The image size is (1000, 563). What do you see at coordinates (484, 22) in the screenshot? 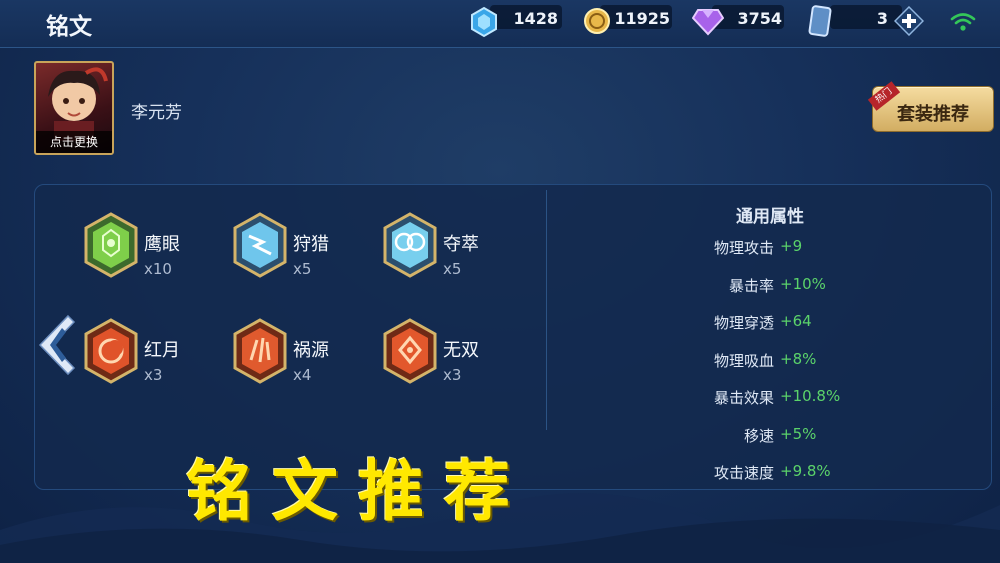
I see `blue-crystal-icon` at bounding box center [484, 22].